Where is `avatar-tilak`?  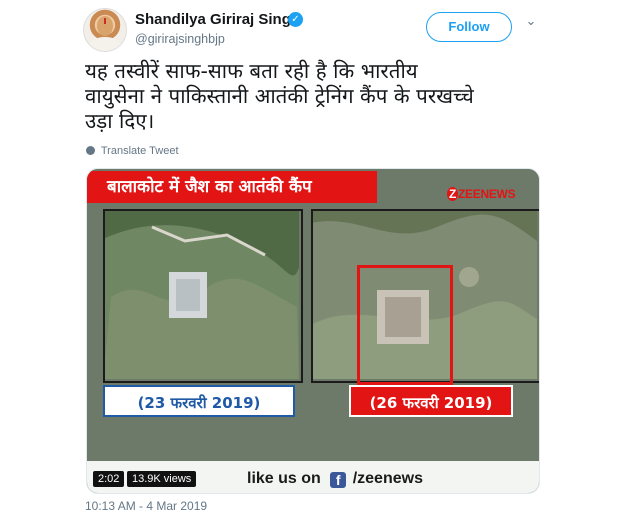
avatar-tilak is located at coordinates (105, 21).